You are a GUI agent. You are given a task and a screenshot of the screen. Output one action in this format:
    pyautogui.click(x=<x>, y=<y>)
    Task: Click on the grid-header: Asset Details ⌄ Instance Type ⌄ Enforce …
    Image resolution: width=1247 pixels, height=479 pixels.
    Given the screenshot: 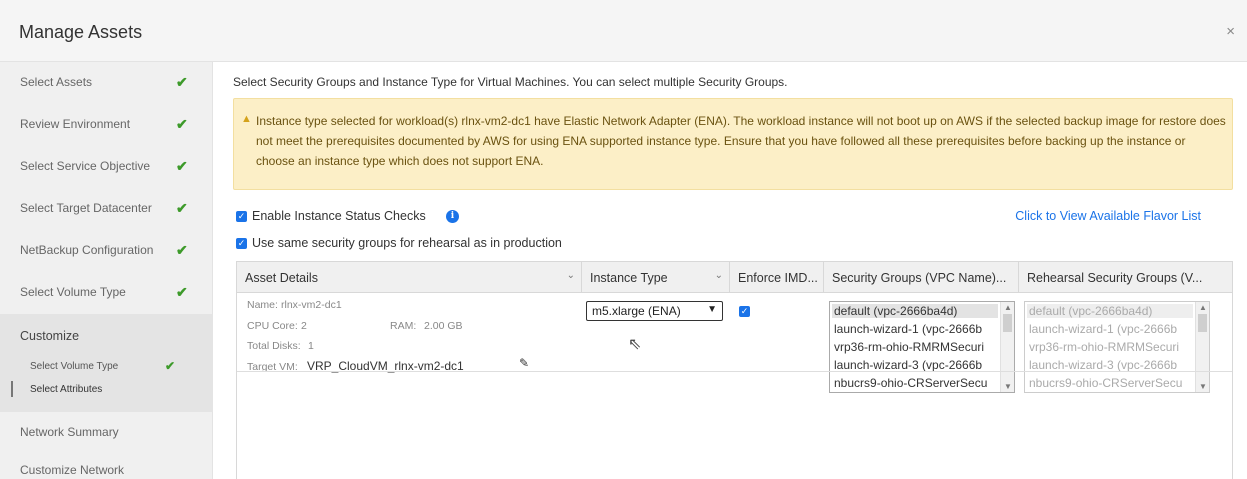 What is the action you would take?
    pyautogui.click(x=734, y=277)
    